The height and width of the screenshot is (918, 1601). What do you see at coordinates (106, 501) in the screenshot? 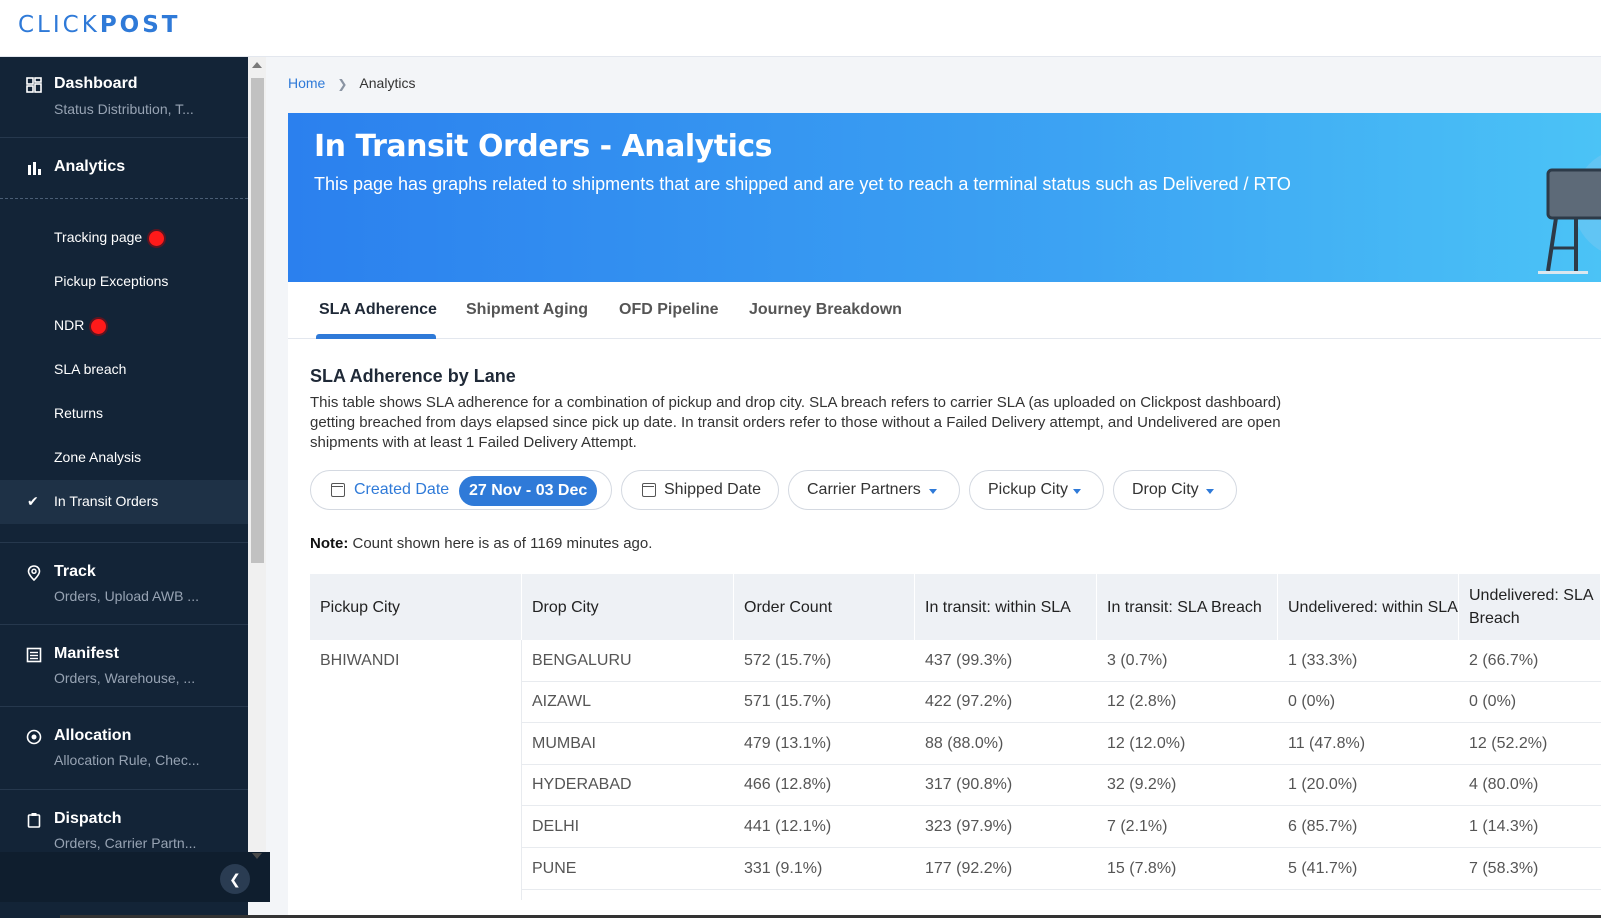
I see `sidebar-item-label: In Transit Orders` at bounding box center [106, 501].